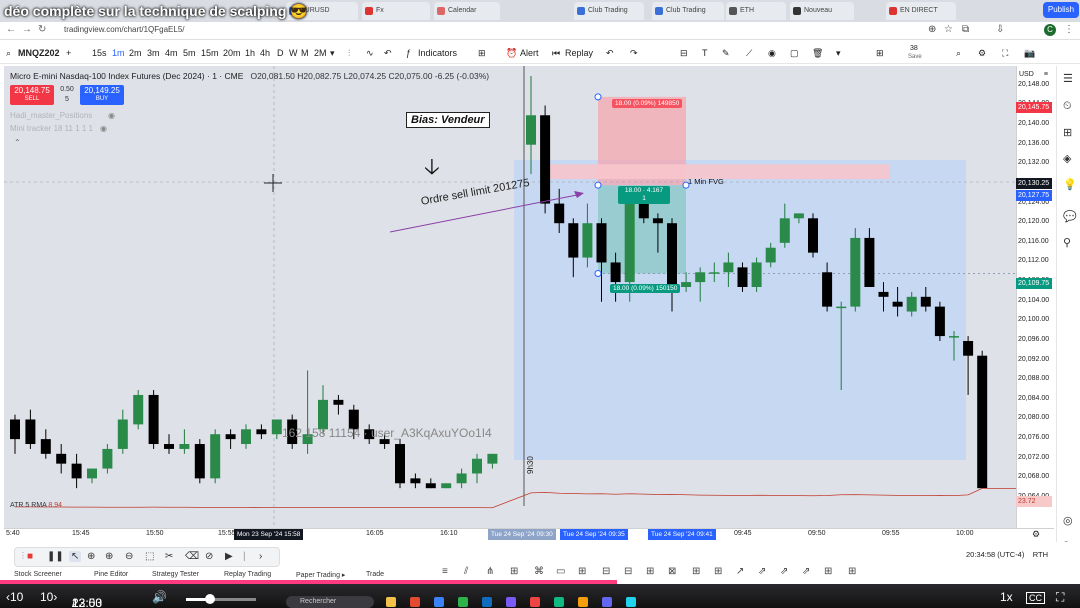 The height and width of the screenshot is (608, 1080). I want to click on volume-icon: 🔊, so click(159, 597).